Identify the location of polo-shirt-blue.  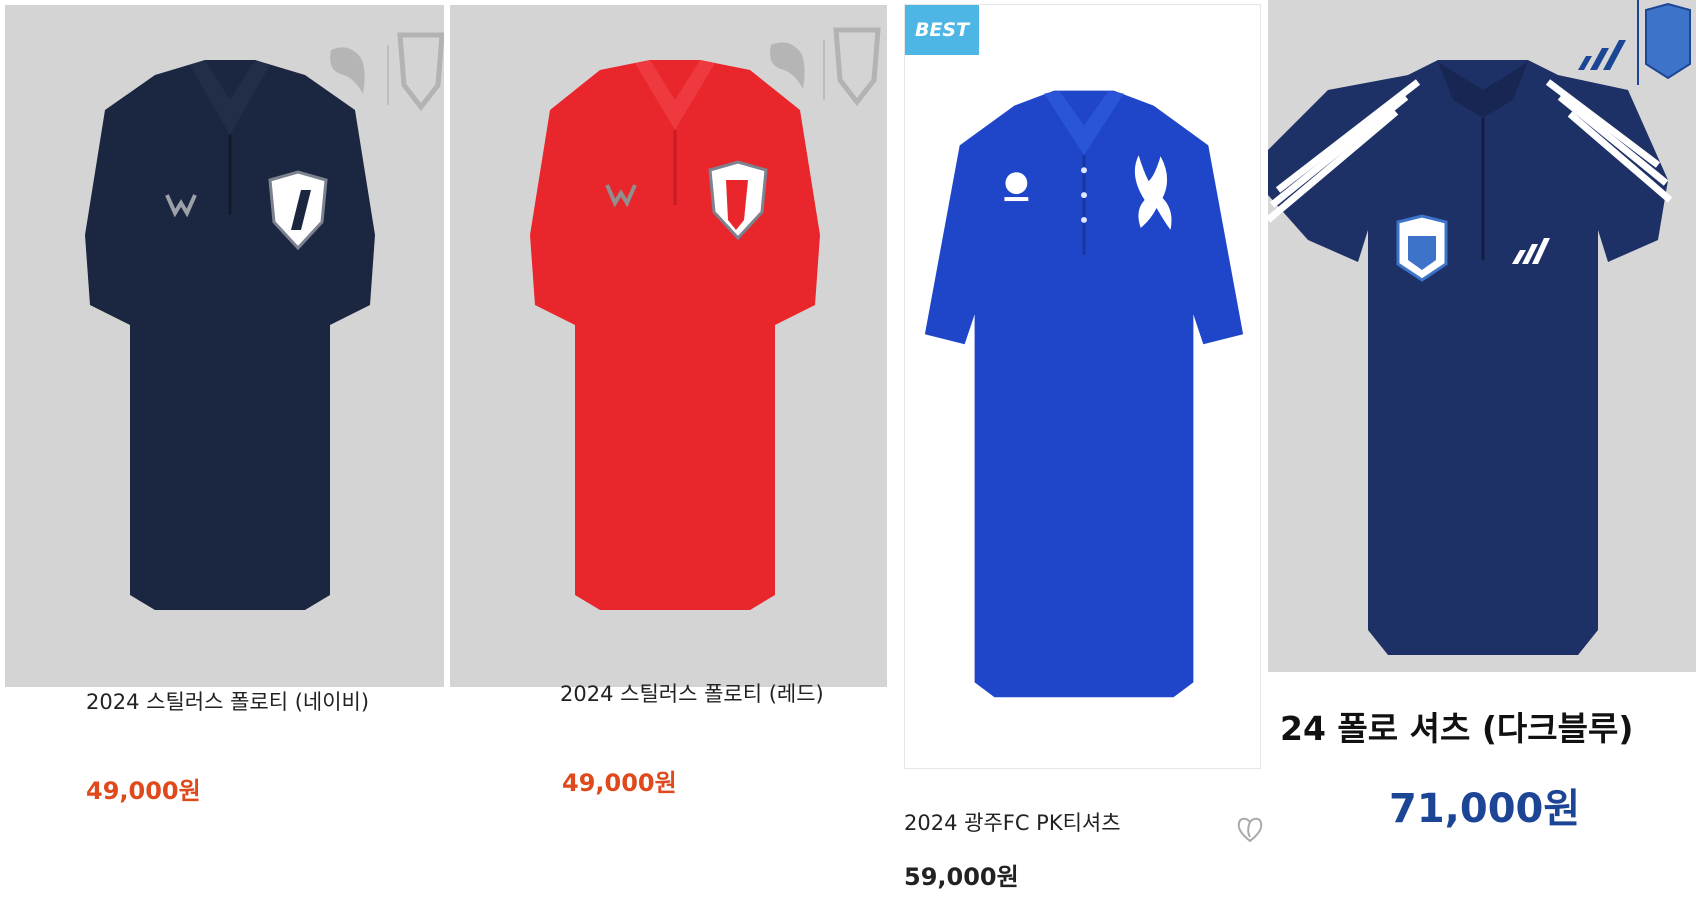
(1084, 394).